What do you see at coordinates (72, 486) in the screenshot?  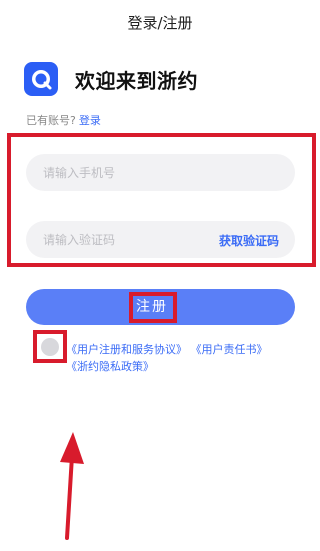 I see `annotation-arrow-icon` at bounding box center [72, 486].